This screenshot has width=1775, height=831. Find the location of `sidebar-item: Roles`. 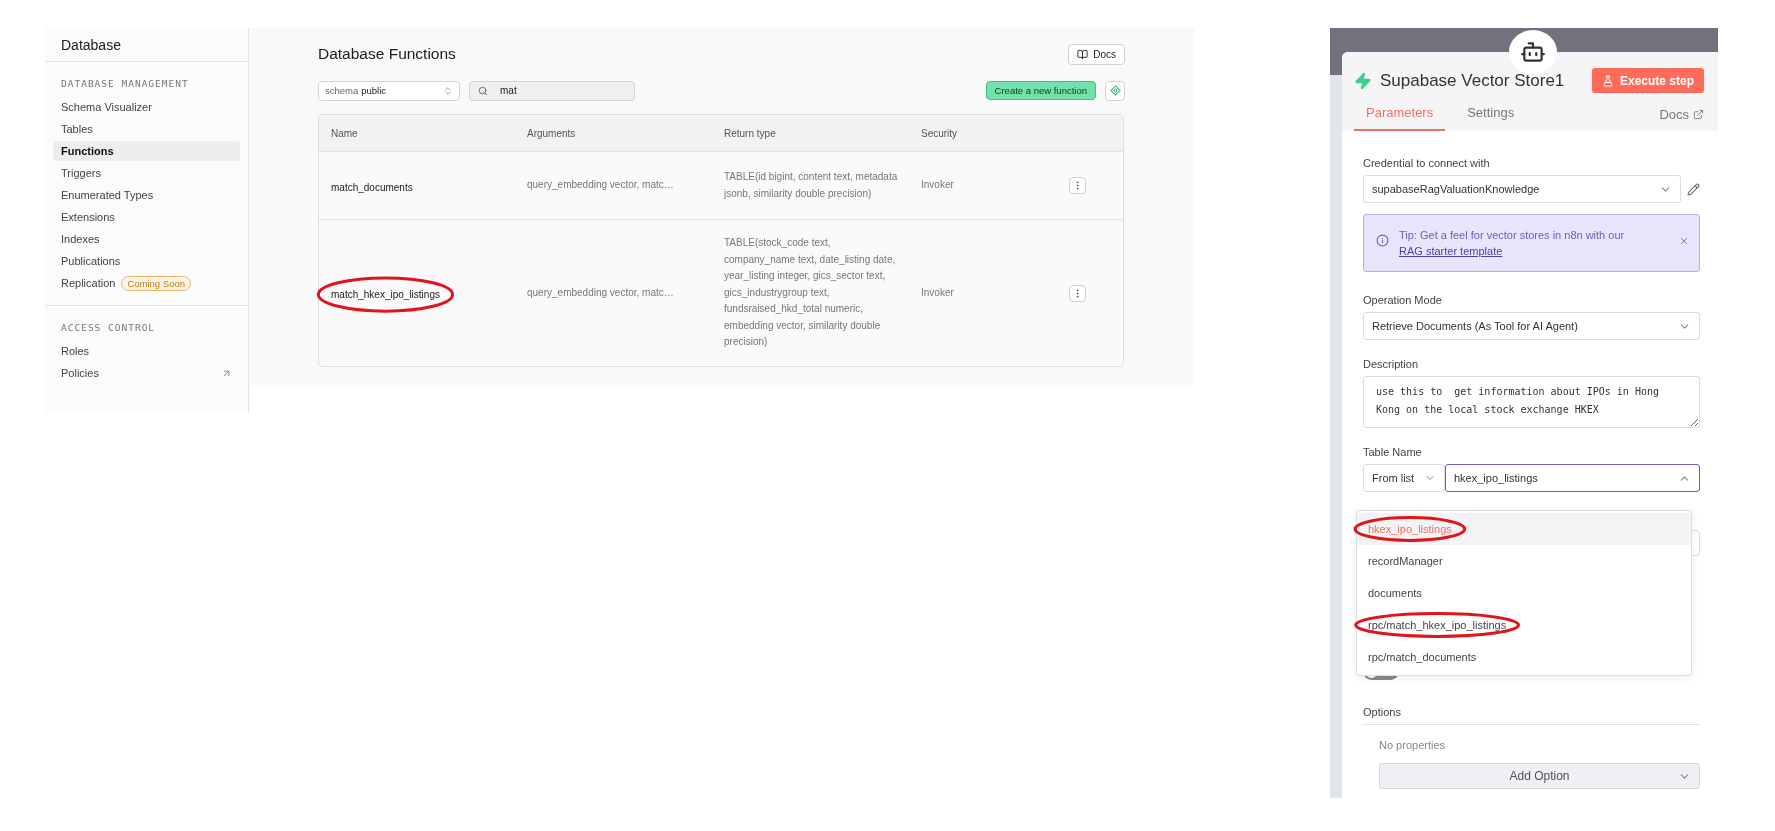

sidebar-item: Roles is located at coordinates (146, 351).